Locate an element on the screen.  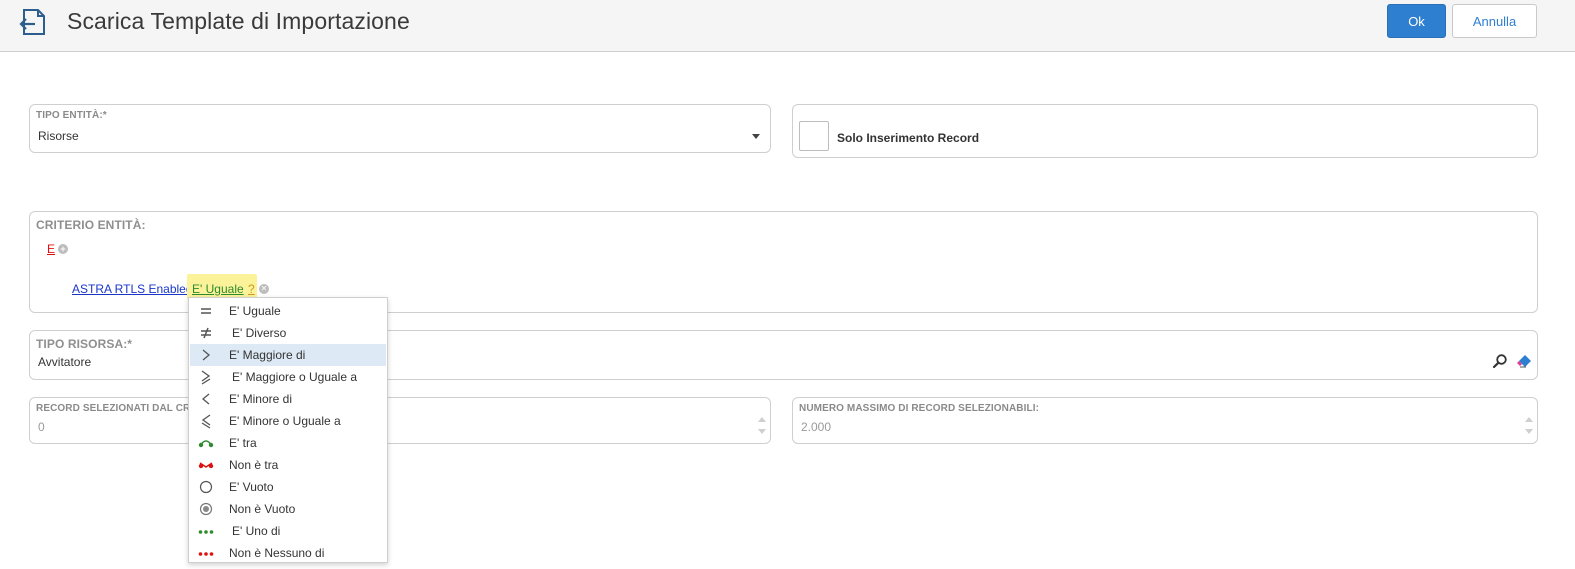
operator-option-greater-than: E' Maggiore di is located at coordinates (288, 355).